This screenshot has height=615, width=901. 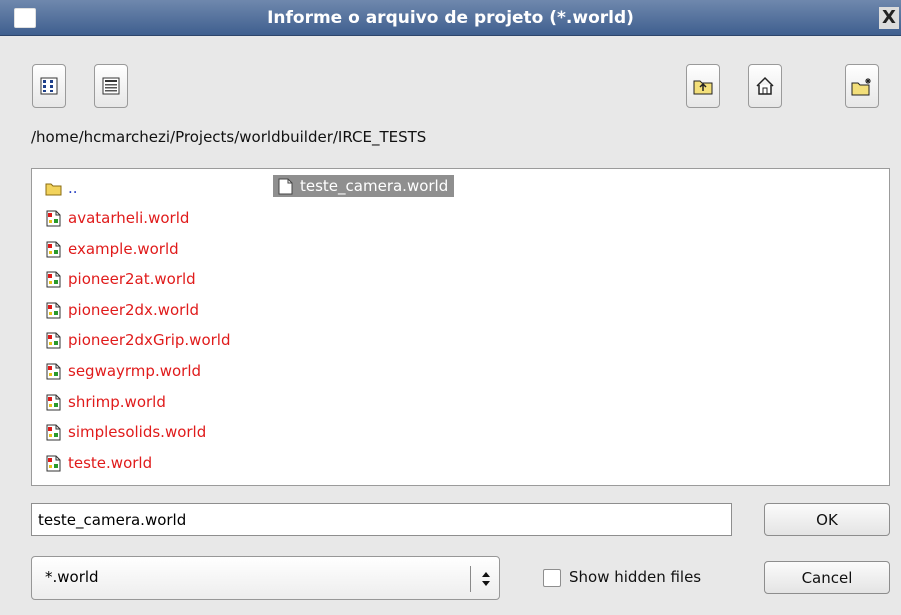 I want to click on list-item: pioneer2dxGrip.world, so click(x=138, y=340).